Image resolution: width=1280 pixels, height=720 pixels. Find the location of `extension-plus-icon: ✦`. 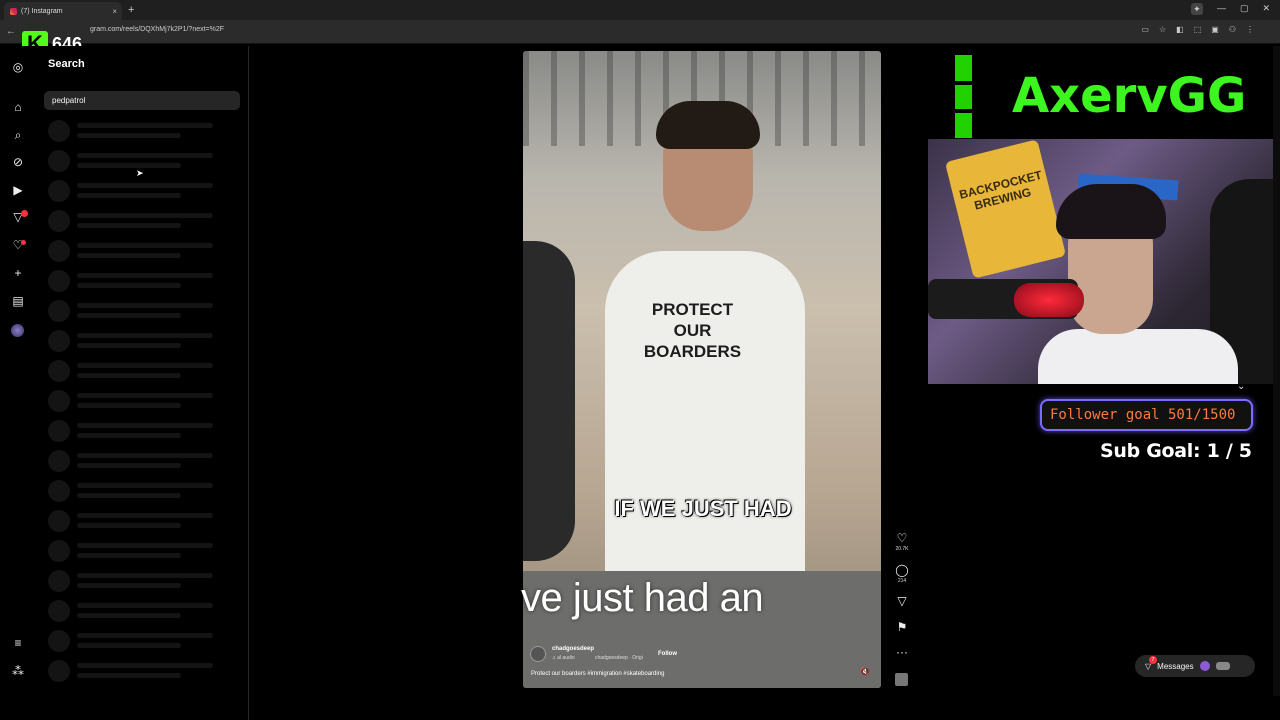

extension-plus-icon: ✦ is located at coordinates (1196, 9).